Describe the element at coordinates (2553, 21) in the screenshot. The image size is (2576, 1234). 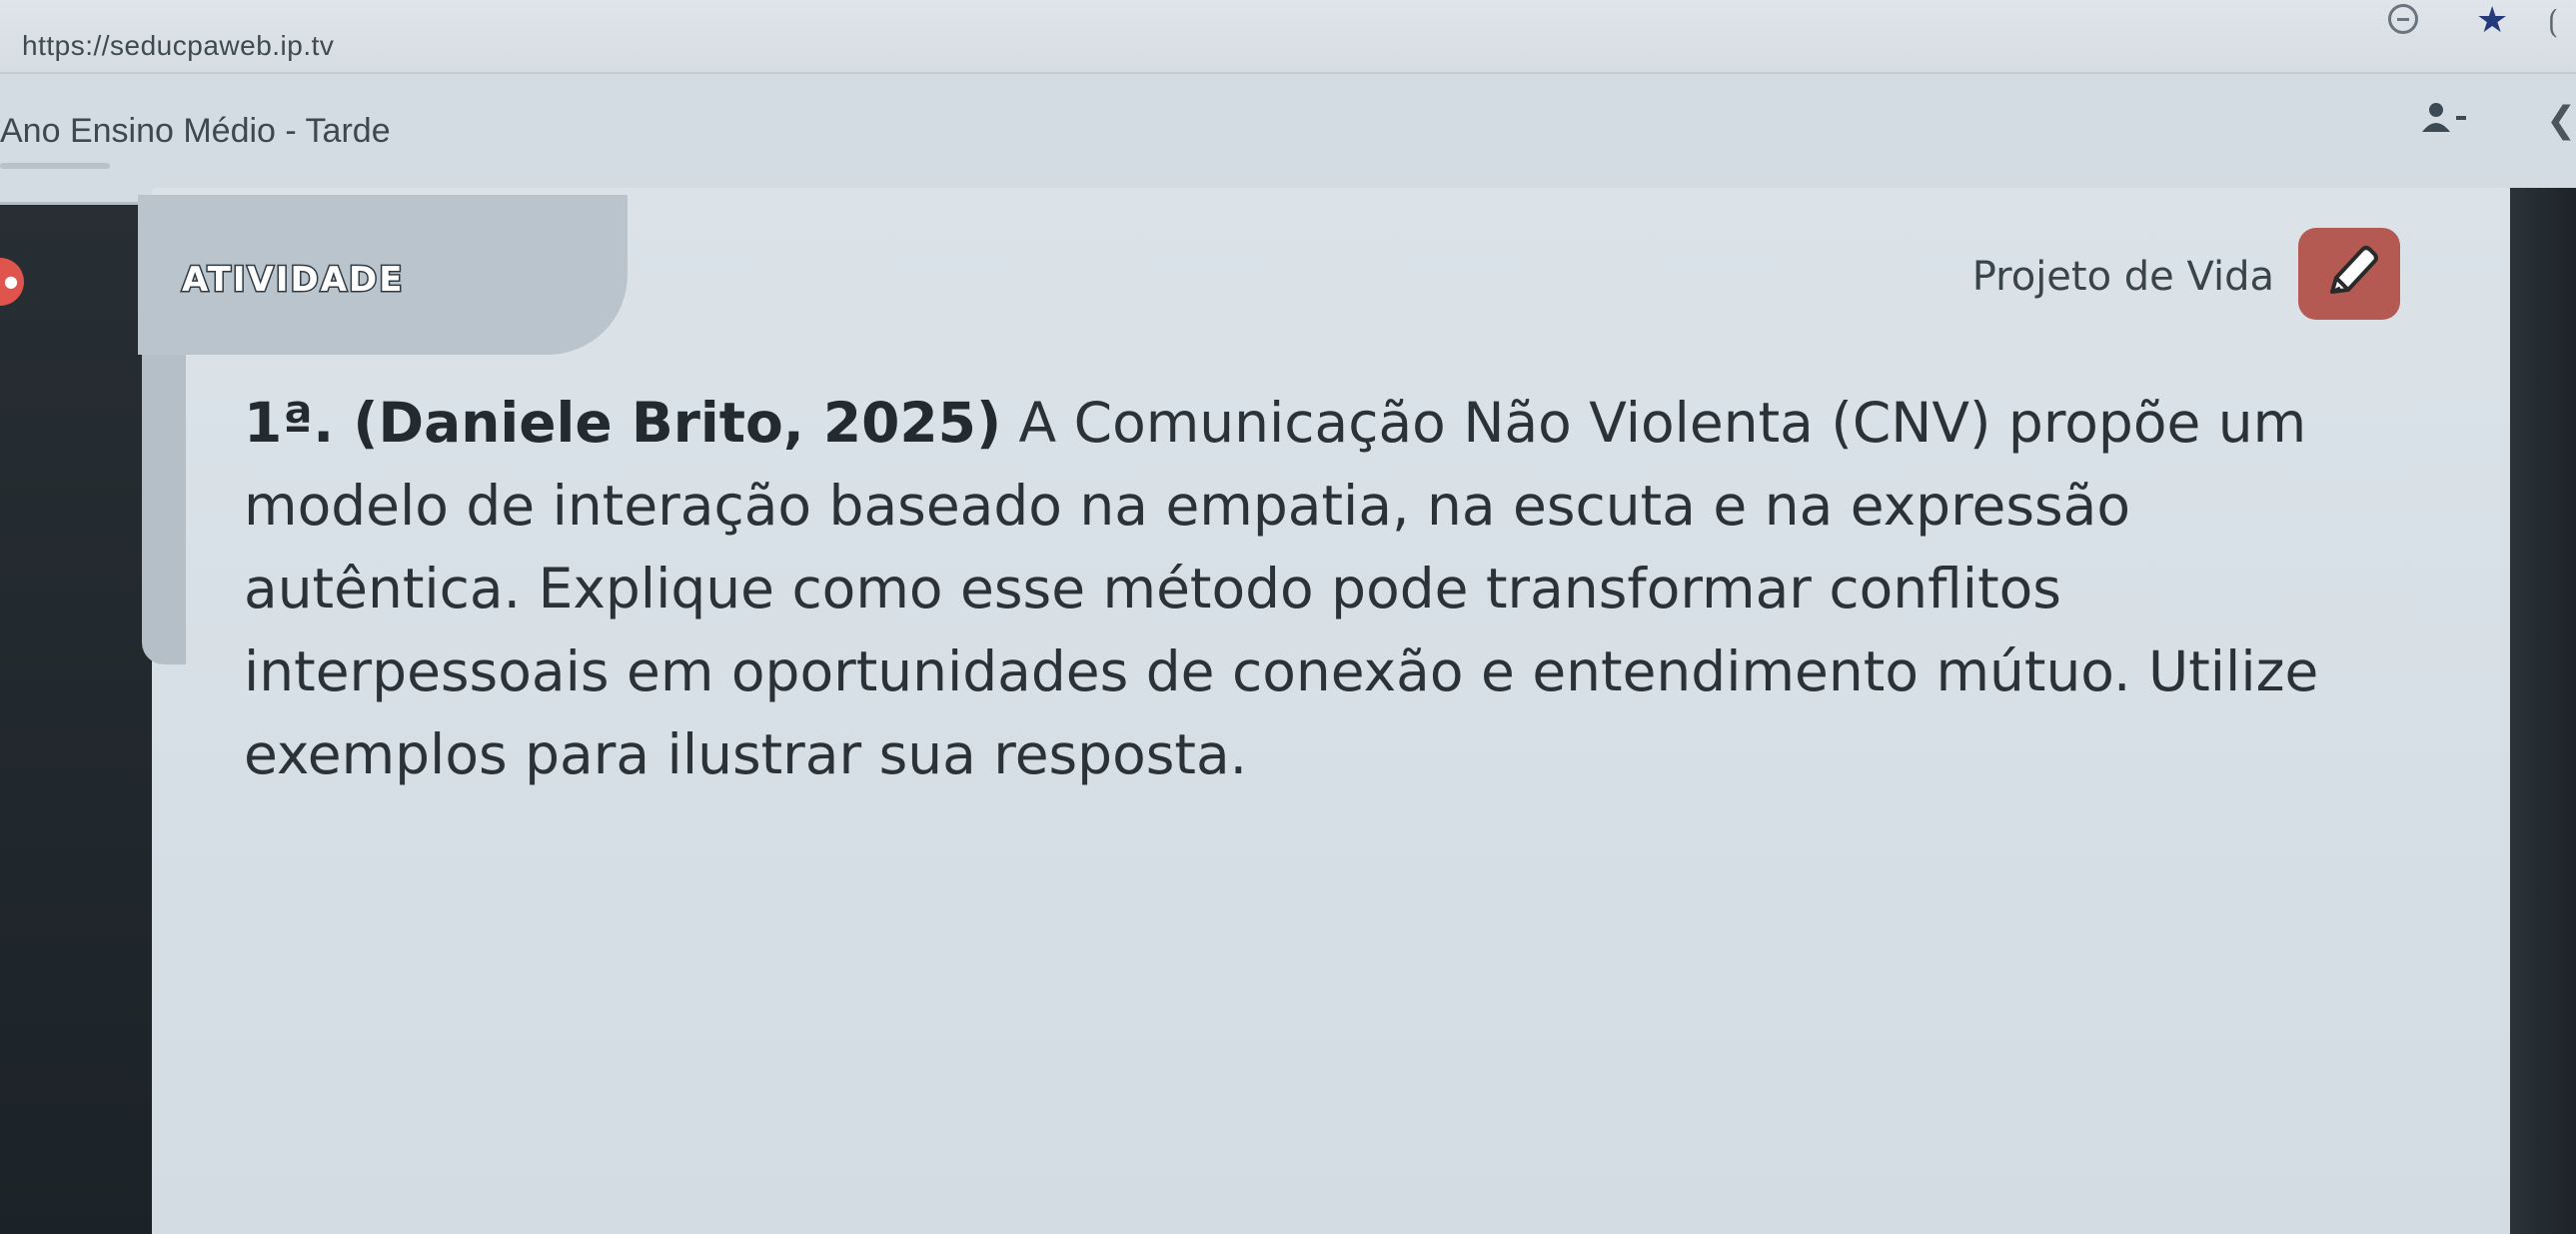
I see `extensions-icon: ⟮` at that location.